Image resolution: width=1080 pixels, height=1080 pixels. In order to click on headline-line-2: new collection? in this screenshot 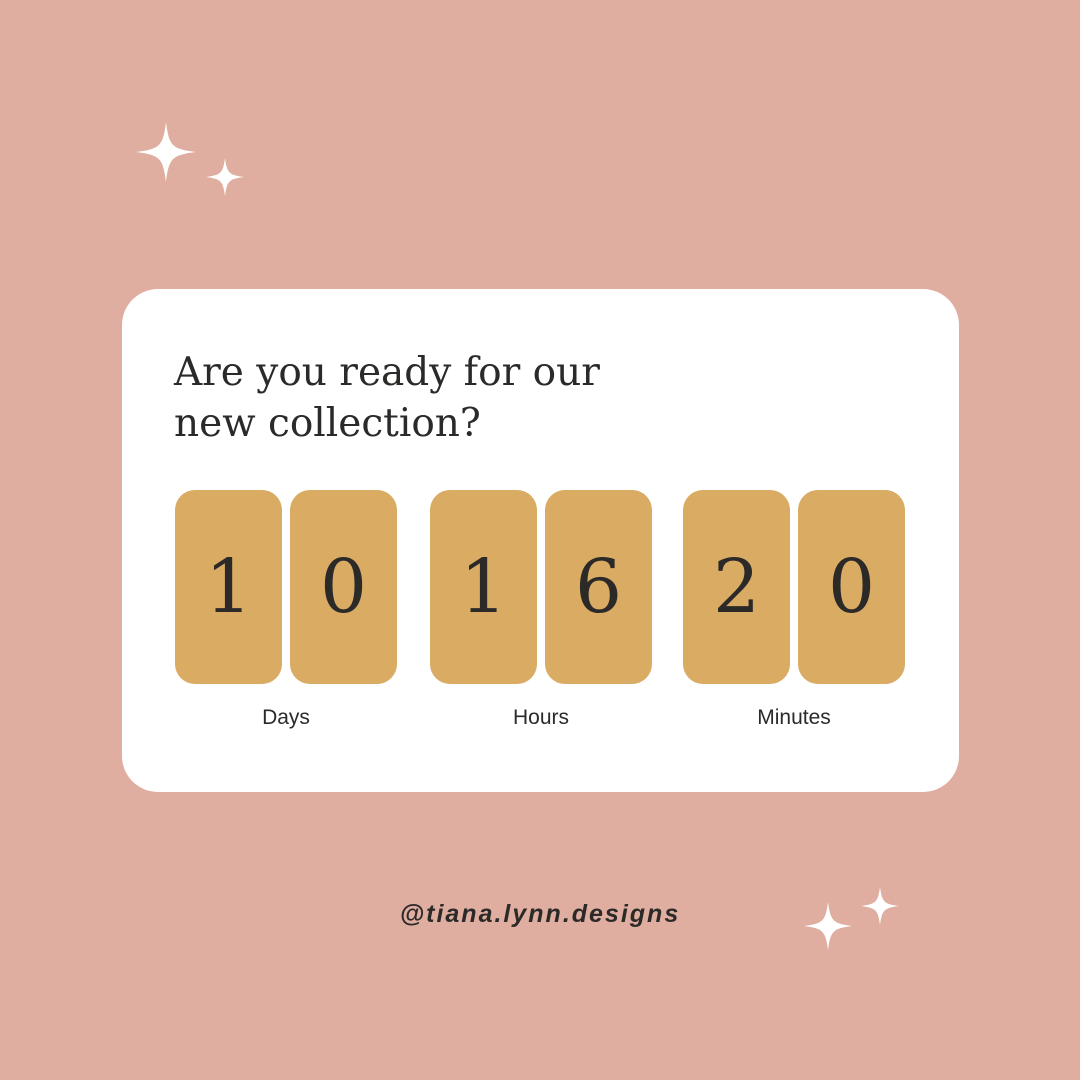, I will do `click(327, 423)`.